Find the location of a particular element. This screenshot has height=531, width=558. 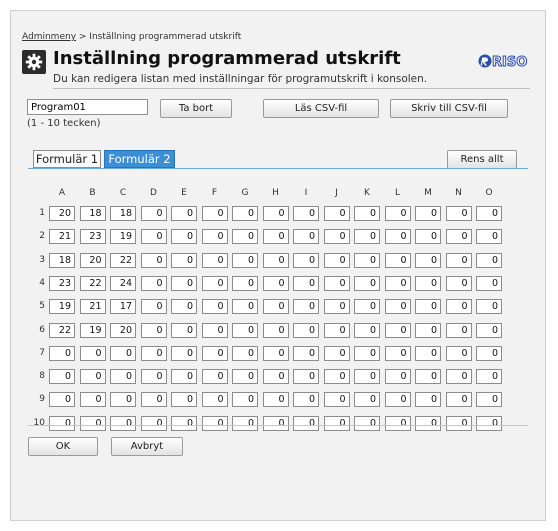

program-name-input is located at coordinates (87, 107).